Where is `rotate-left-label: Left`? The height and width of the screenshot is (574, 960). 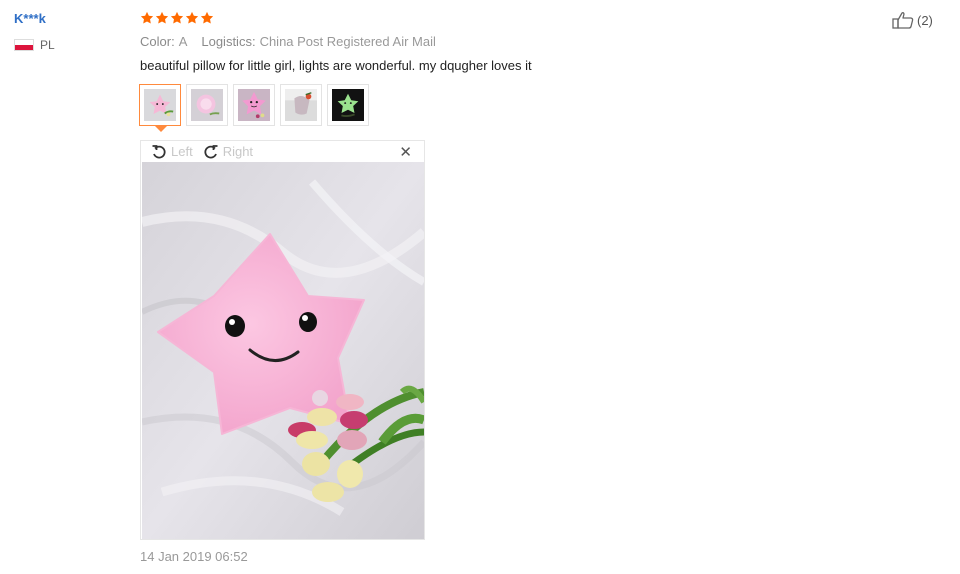 rotate-left-label: Left is located at coordinates (182, 151).